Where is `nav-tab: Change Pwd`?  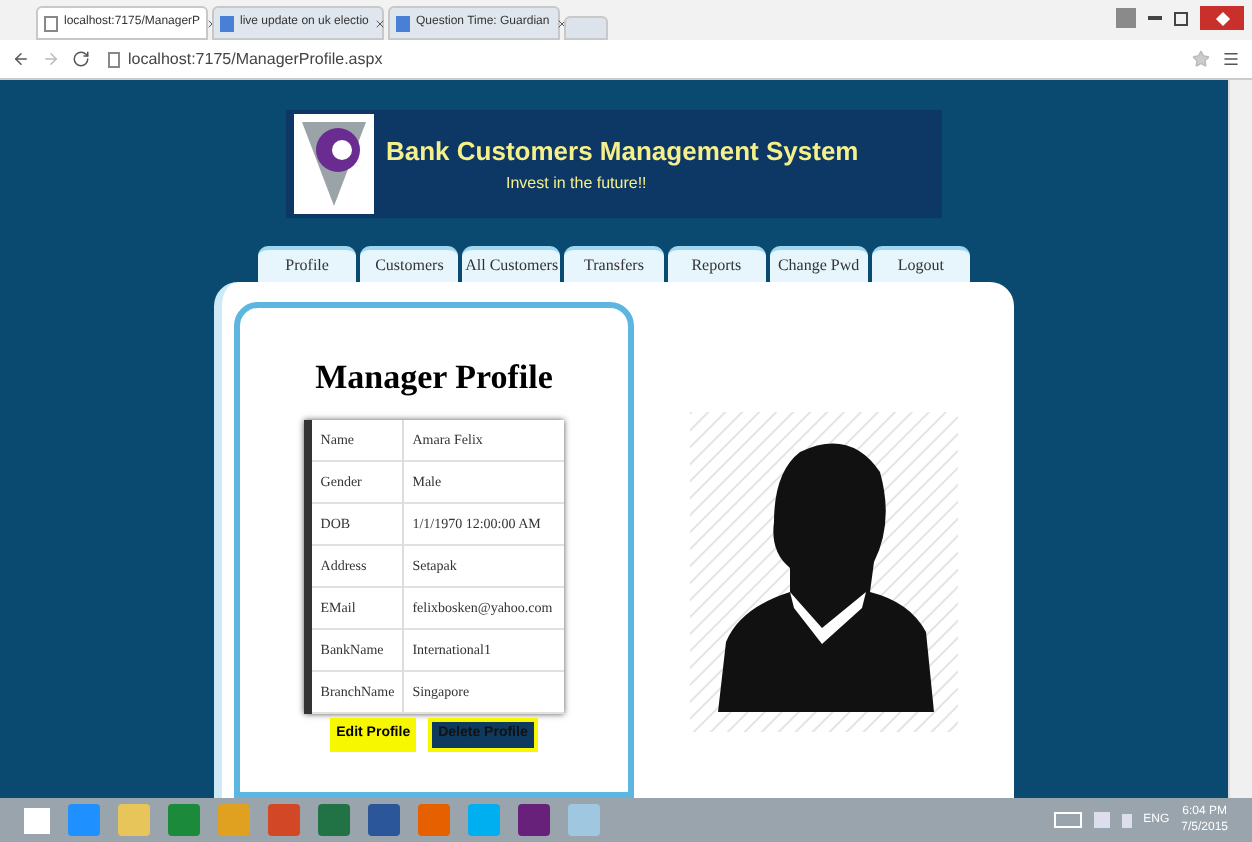 nav-tab: Change Pwd is located at coordinates (818, 264).